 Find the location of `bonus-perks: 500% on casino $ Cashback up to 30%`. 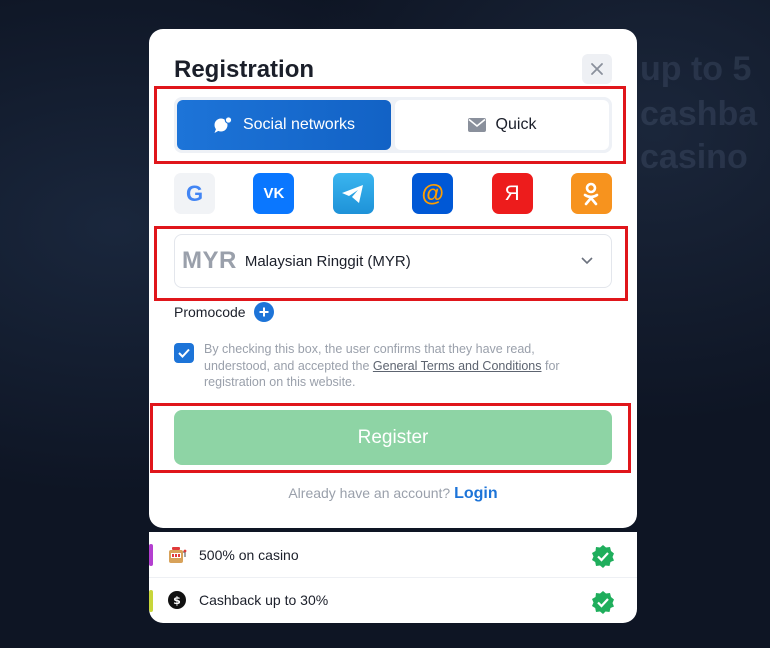

bonus-perks: 500% on casino $ Cashback up to 30% is located at coordinates (393, 577).